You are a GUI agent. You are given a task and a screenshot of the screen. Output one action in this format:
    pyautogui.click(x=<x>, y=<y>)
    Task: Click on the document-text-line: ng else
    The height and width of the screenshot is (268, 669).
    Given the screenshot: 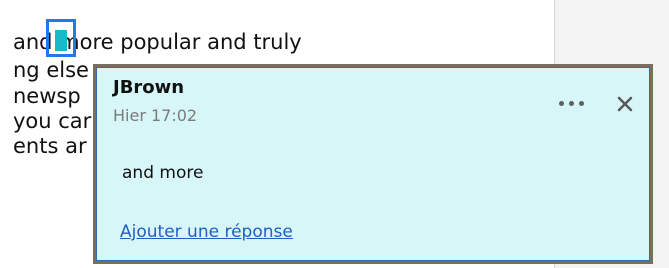 What is the action you would take?
    pyautogui.click(x=51, y=70)
    